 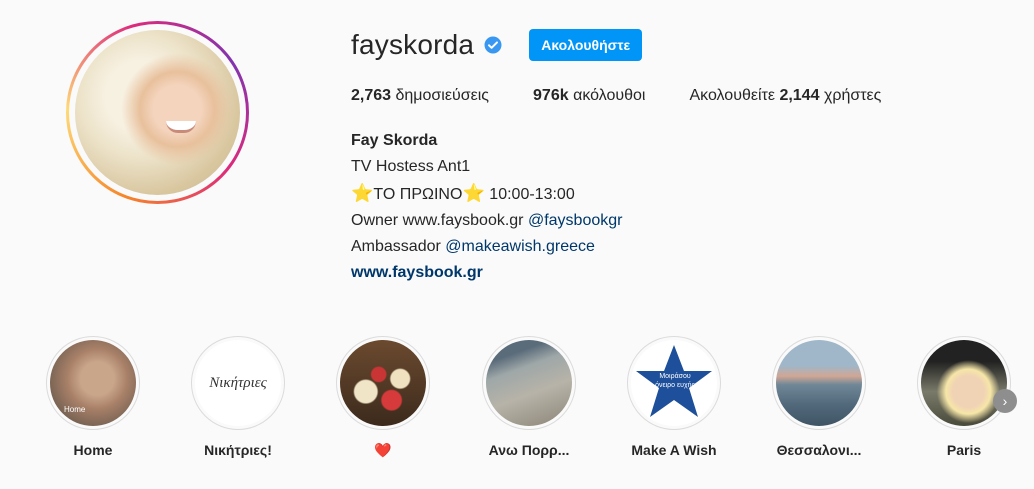 What do you see at coordinates (586, 45) in the screenshot?
I see `follow-button: Ακολουθήστε` at bounding box center [586, 45].